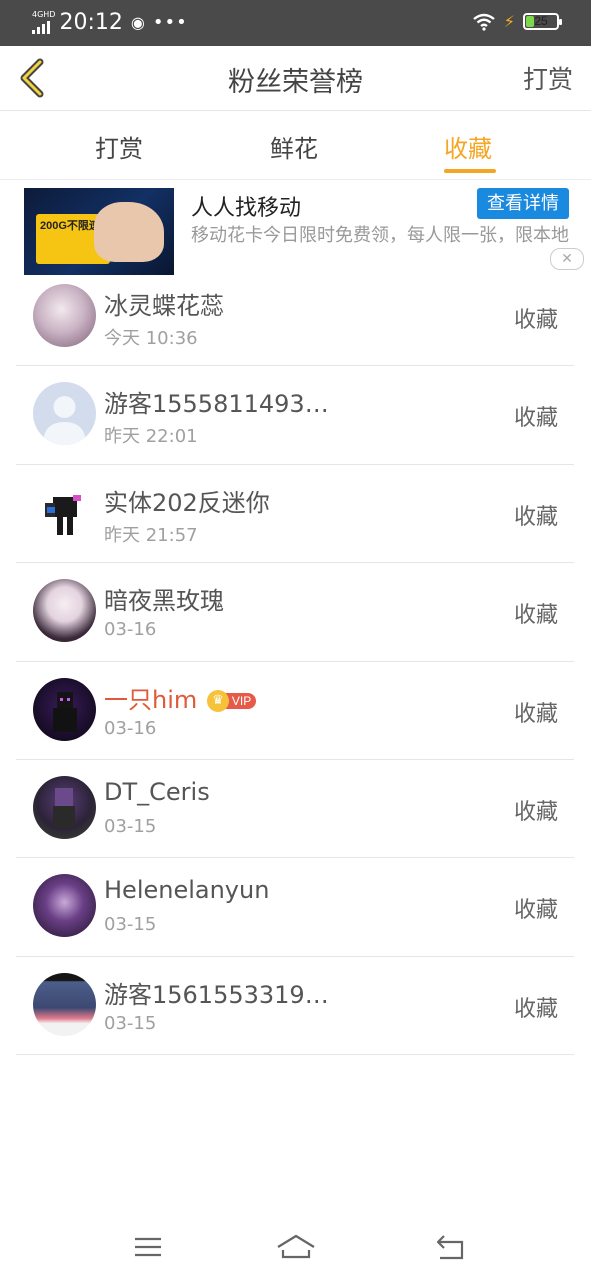 The height and width of the screenshot is (1280, 591). What do you see at coordinates (70, 226) in the screenshot?
I see `ad-card-text: 200G不限速` at bounding box center [70, 226].